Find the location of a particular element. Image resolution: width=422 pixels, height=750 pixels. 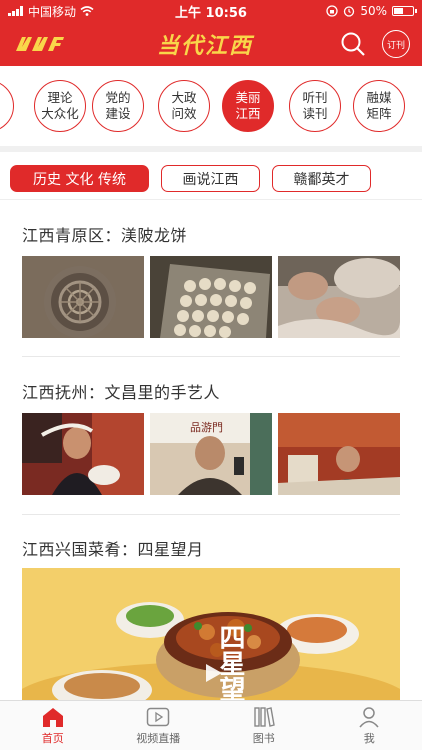

app-header: 当代江西 订刊 is located at coordinates (211, 44).